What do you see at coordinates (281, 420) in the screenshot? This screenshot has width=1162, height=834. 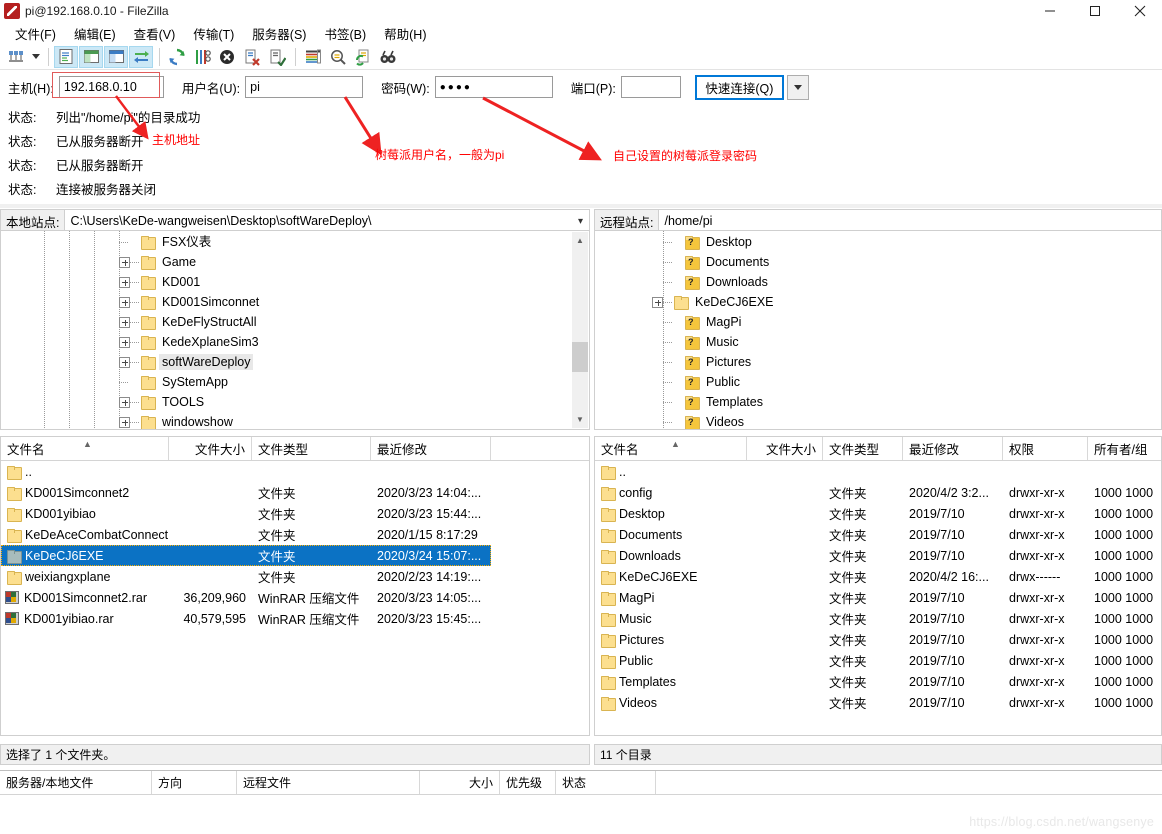 I see `tree-item-local: windowshow` at bounding box center [281, 420].